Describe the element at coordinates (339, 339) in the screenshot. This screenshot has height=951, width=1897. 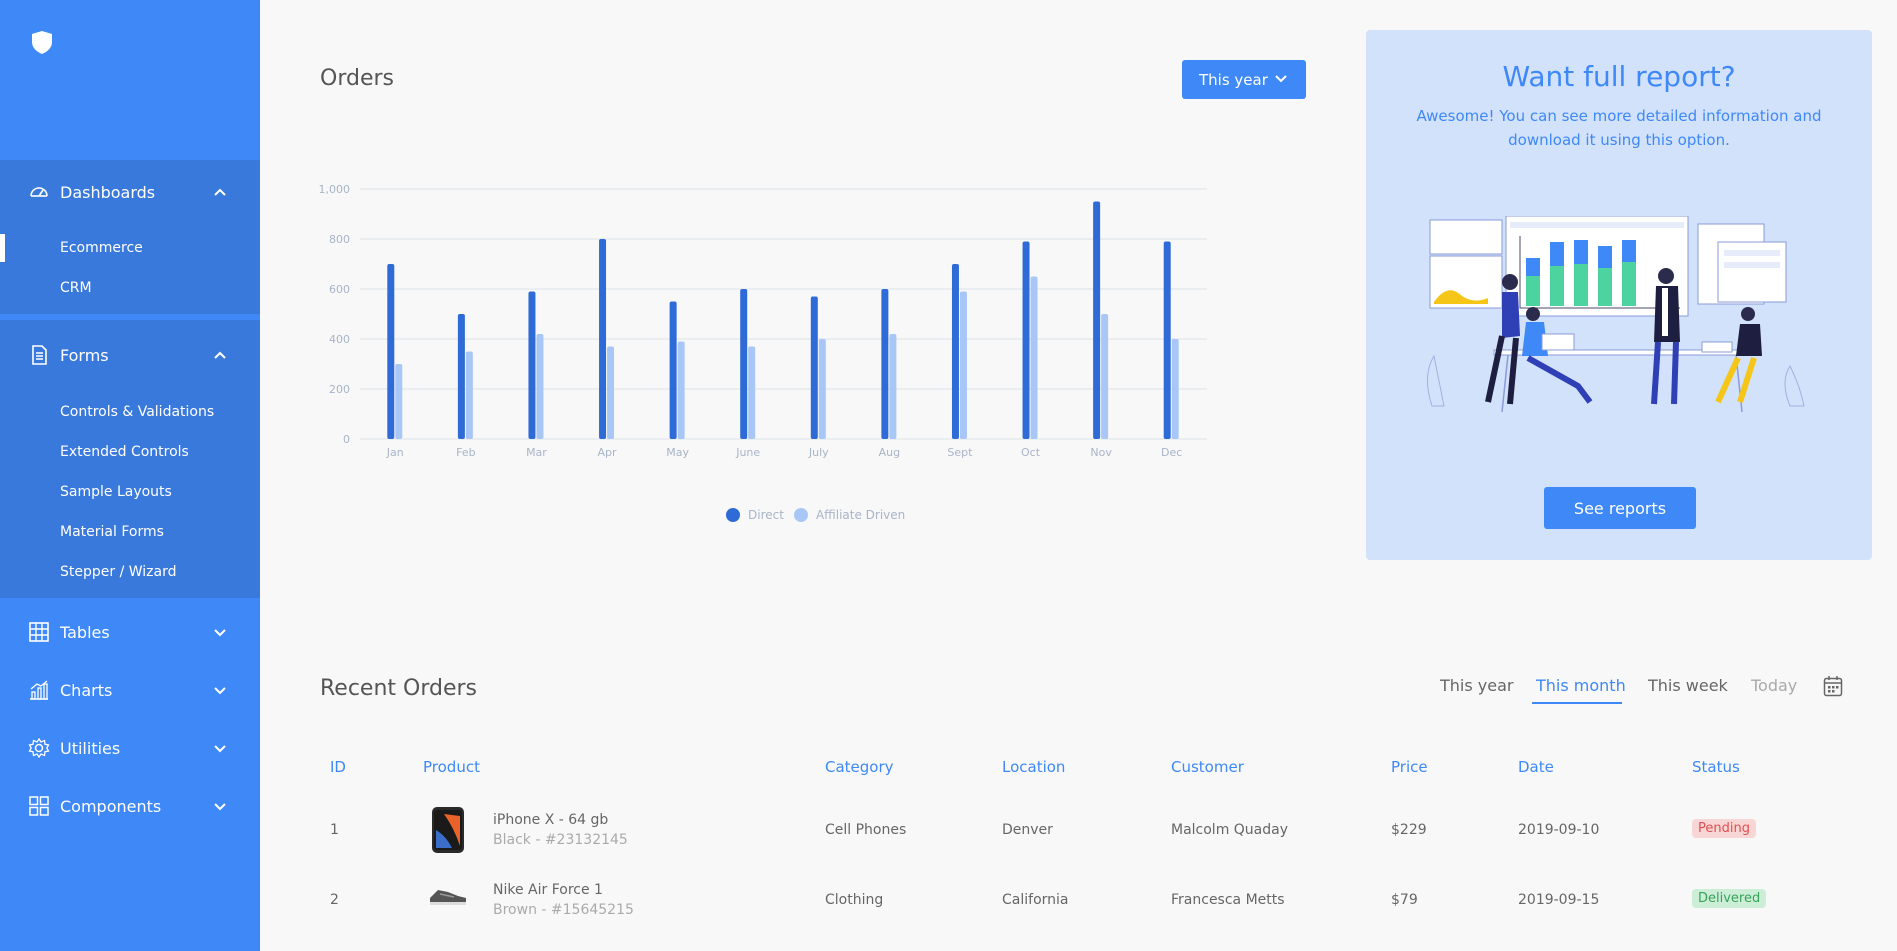
I see `y-tick-label: 400` at that location.